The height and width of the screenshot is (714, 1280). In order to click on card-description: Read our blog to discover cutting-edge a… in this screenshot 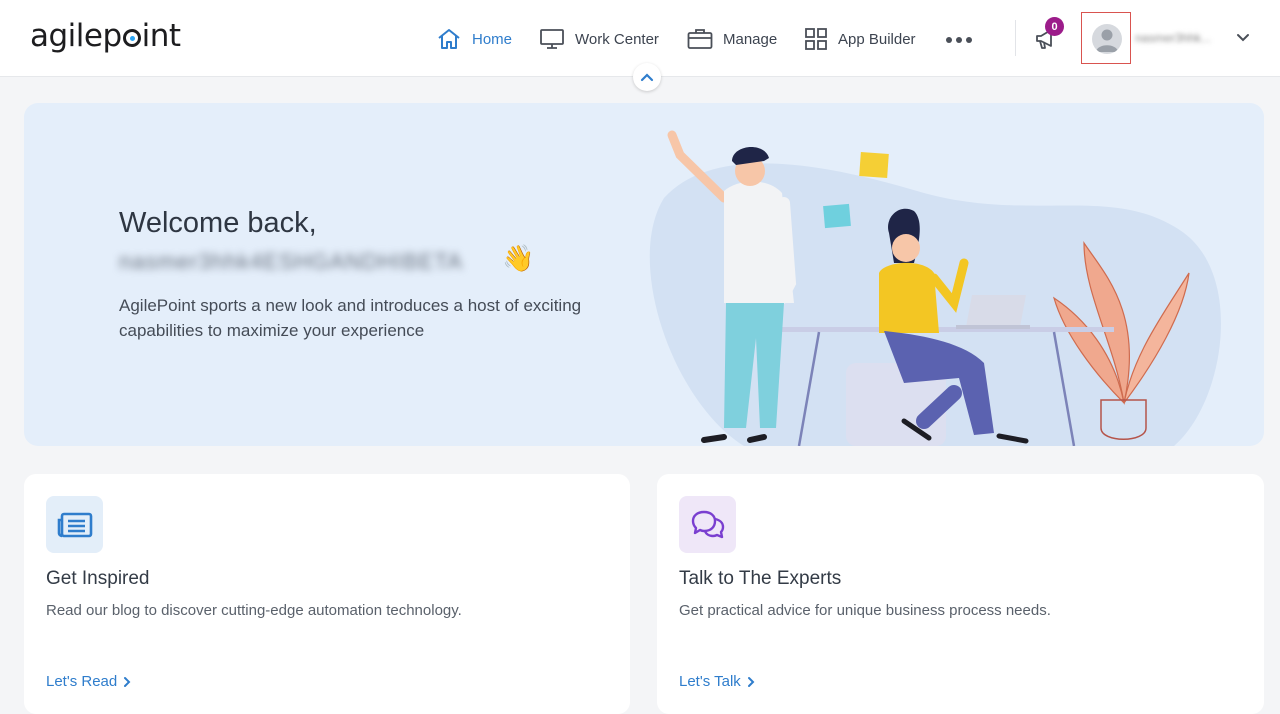, I will do `click(254, 610)`.